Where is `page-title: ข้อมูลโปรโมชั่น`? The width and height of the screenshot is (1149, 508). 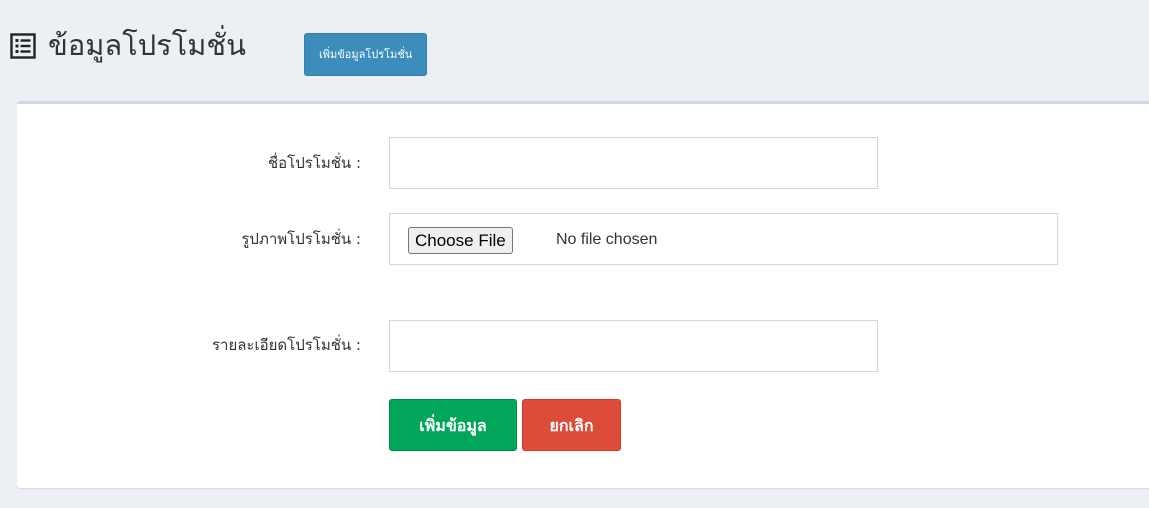
page-title: ข้อมูลโปรโมชั่น is located at coordinates (147, 45).